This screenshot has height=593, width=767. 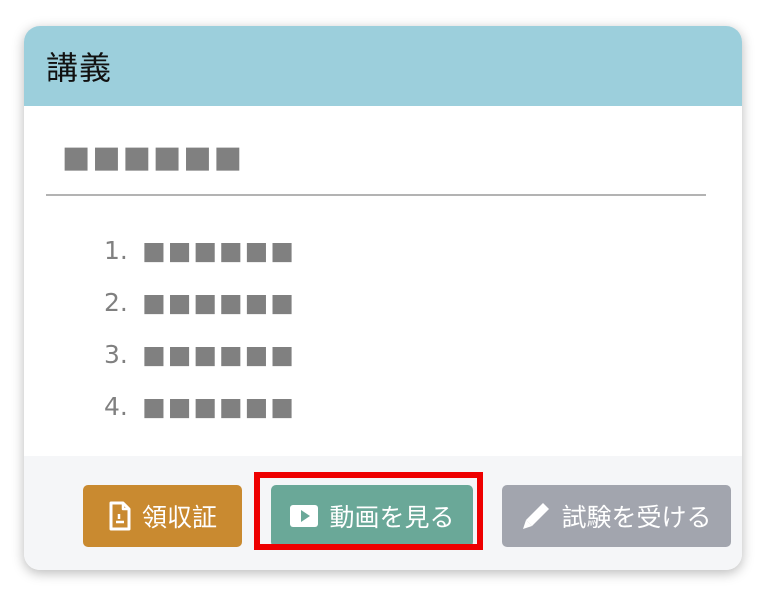 I want to click on take-exam-button-label: 試験を受ける, so click(x=636, y=517).